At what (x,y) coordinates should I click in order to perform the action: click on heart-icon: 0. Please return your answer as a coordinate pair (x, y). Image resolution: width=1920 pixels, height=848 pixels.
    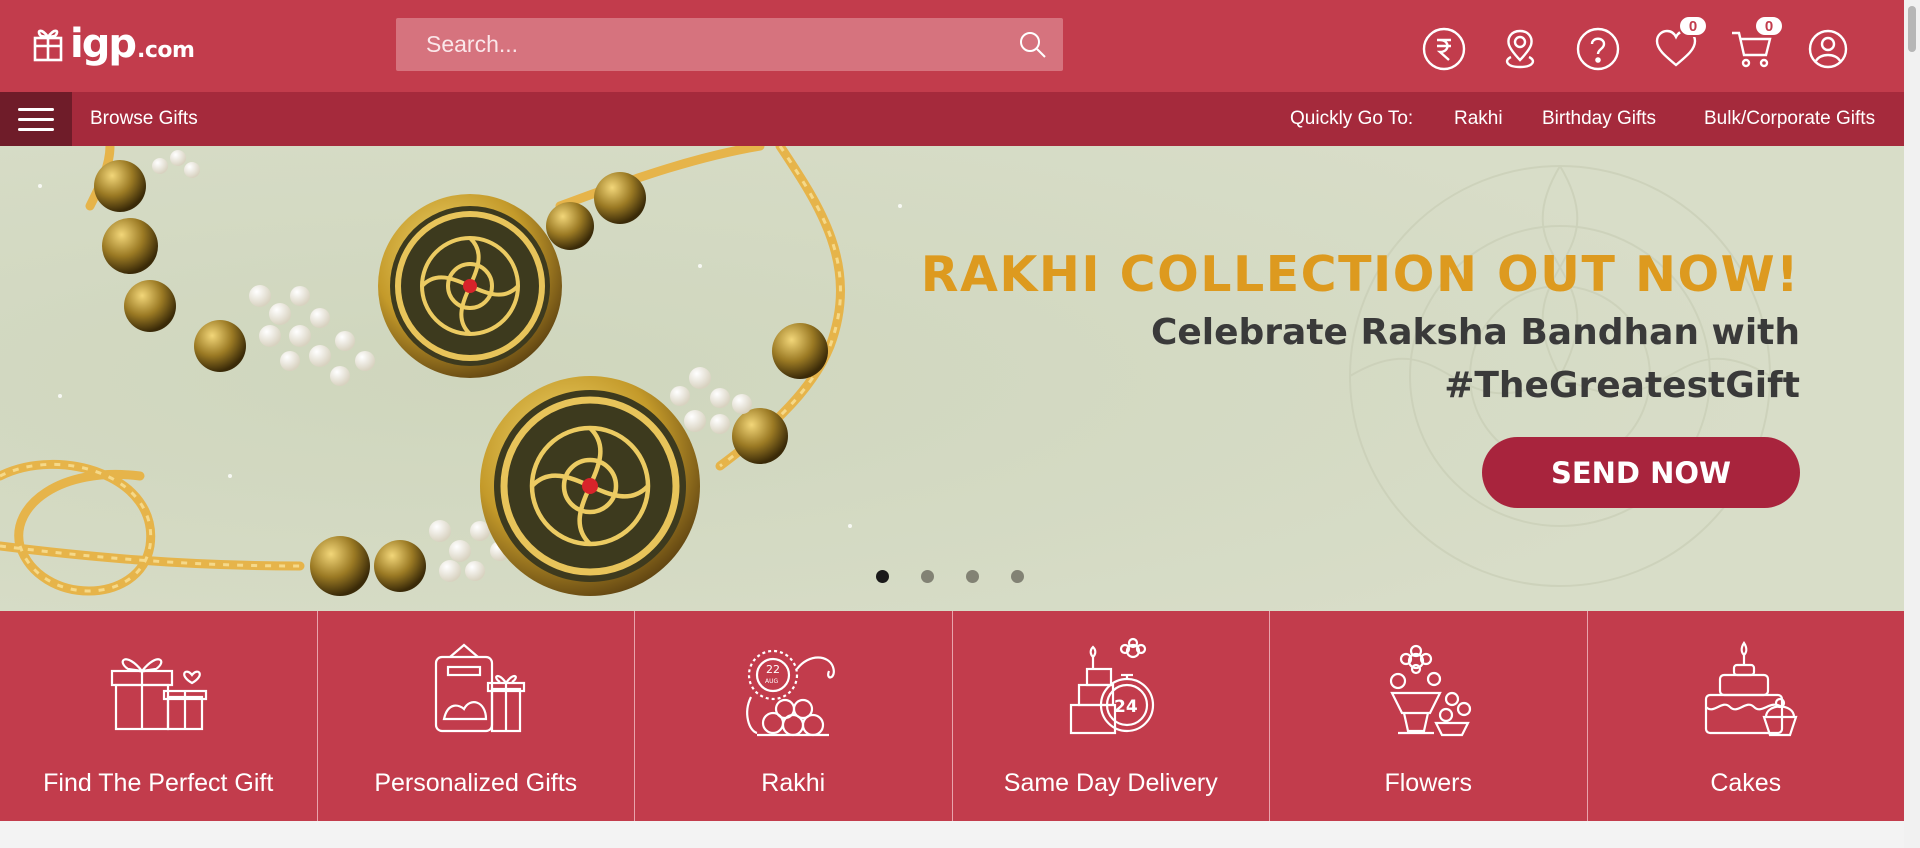
    Looking at the image, I should click on (1681, 43).